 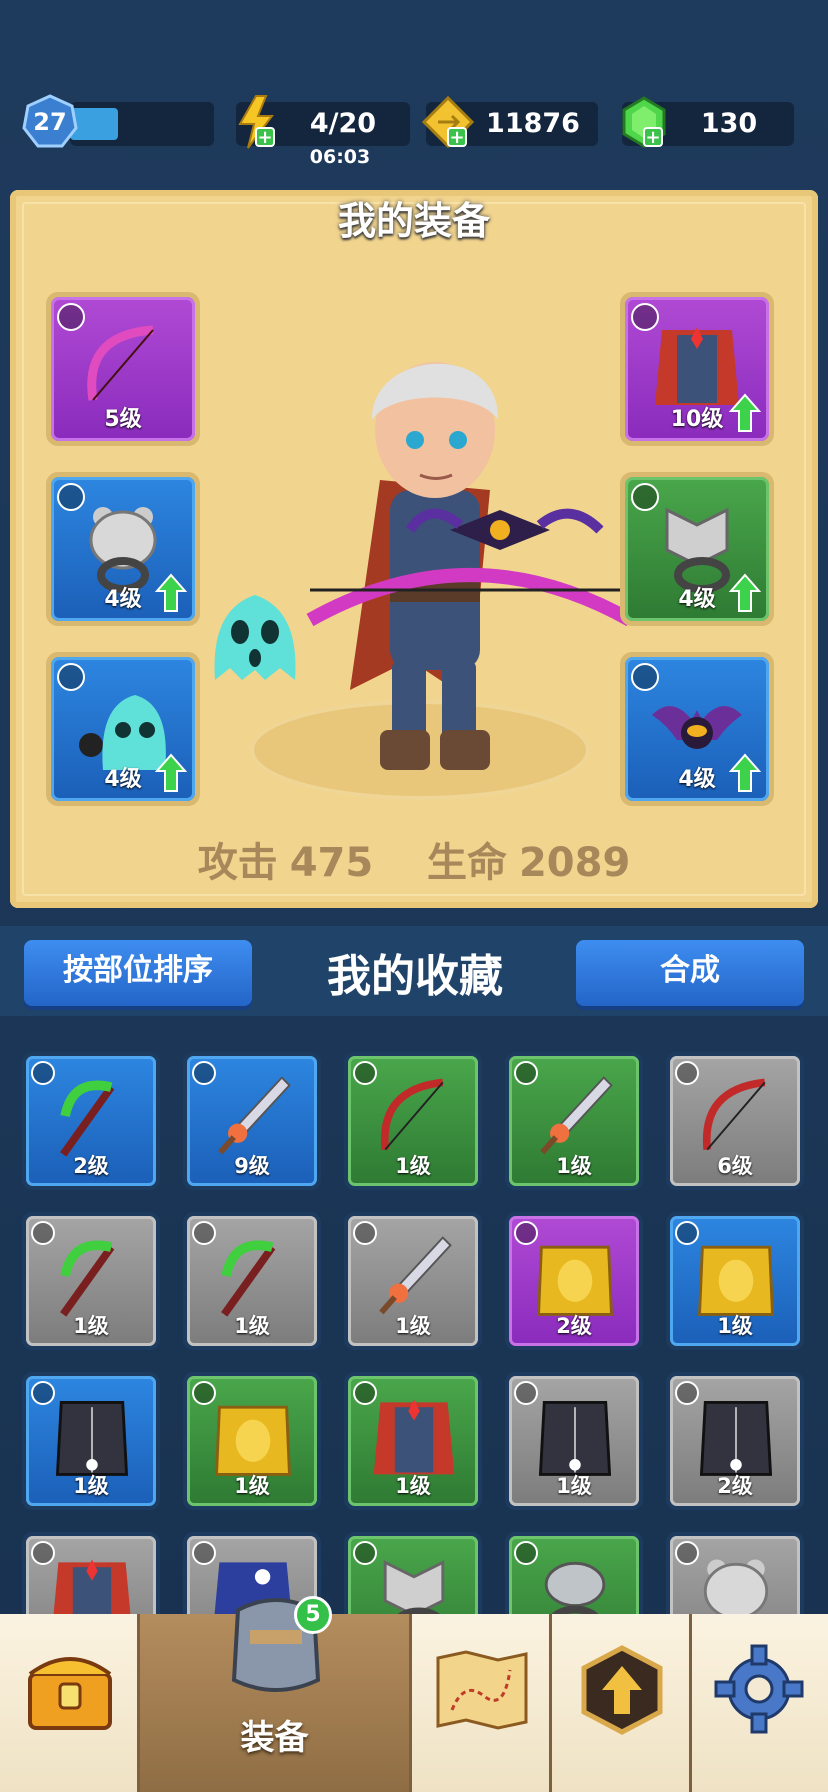 What do you see at coordinates (340, 157) in the screenshot?
I see `energy-timer: 06:03` at bounding box center [340, 157].